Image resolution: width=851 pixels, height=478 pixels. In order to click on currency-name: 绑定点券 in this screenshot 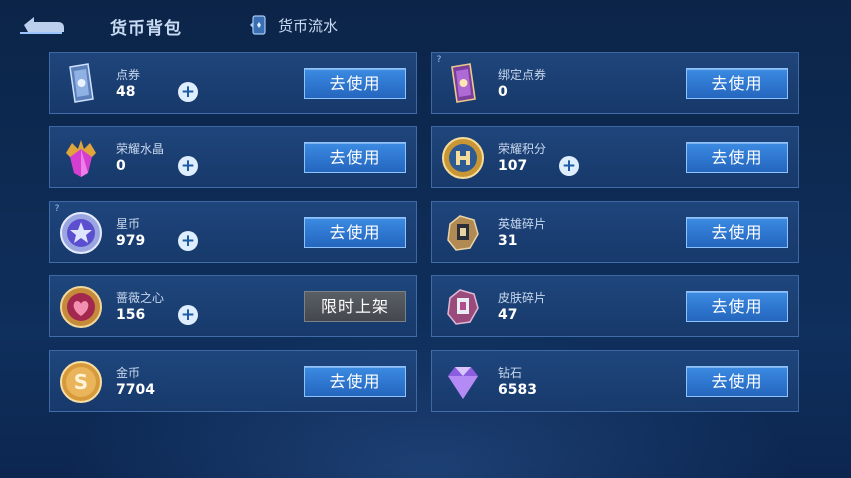, I will do `click(522, 75)`.